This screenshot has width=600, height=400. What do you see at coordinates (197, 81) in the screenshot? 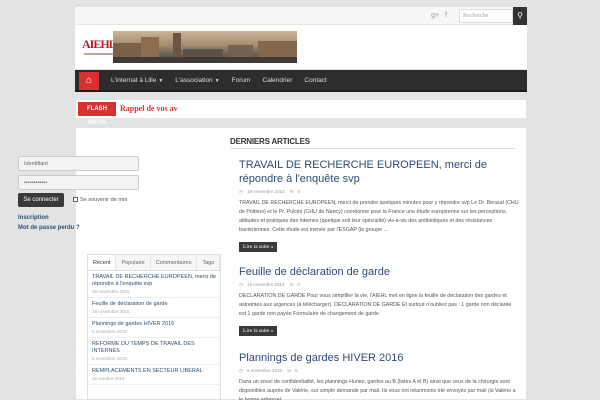
I see `nav-item-association: L'association ▼` at bounding box center [197, 81].